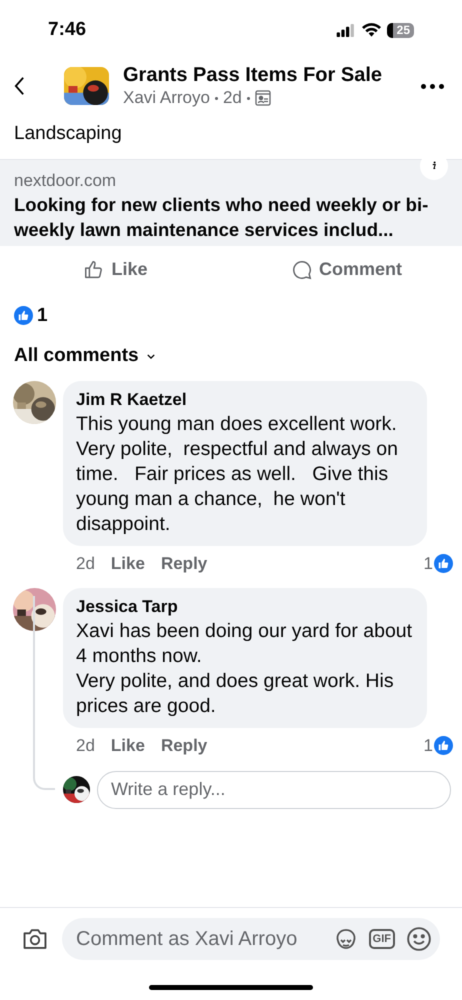 The height and width of the screenshot is (1000, 462). Describe the element at coordinates (150, 356) in the screenshot. I see `chevron-down-icon` at that location.